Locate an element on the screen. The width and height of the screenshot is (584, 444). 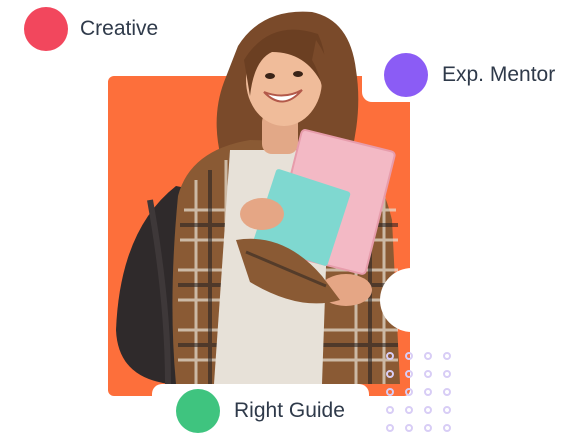
creative-badge: Creative is located at coordinates (98, 29).